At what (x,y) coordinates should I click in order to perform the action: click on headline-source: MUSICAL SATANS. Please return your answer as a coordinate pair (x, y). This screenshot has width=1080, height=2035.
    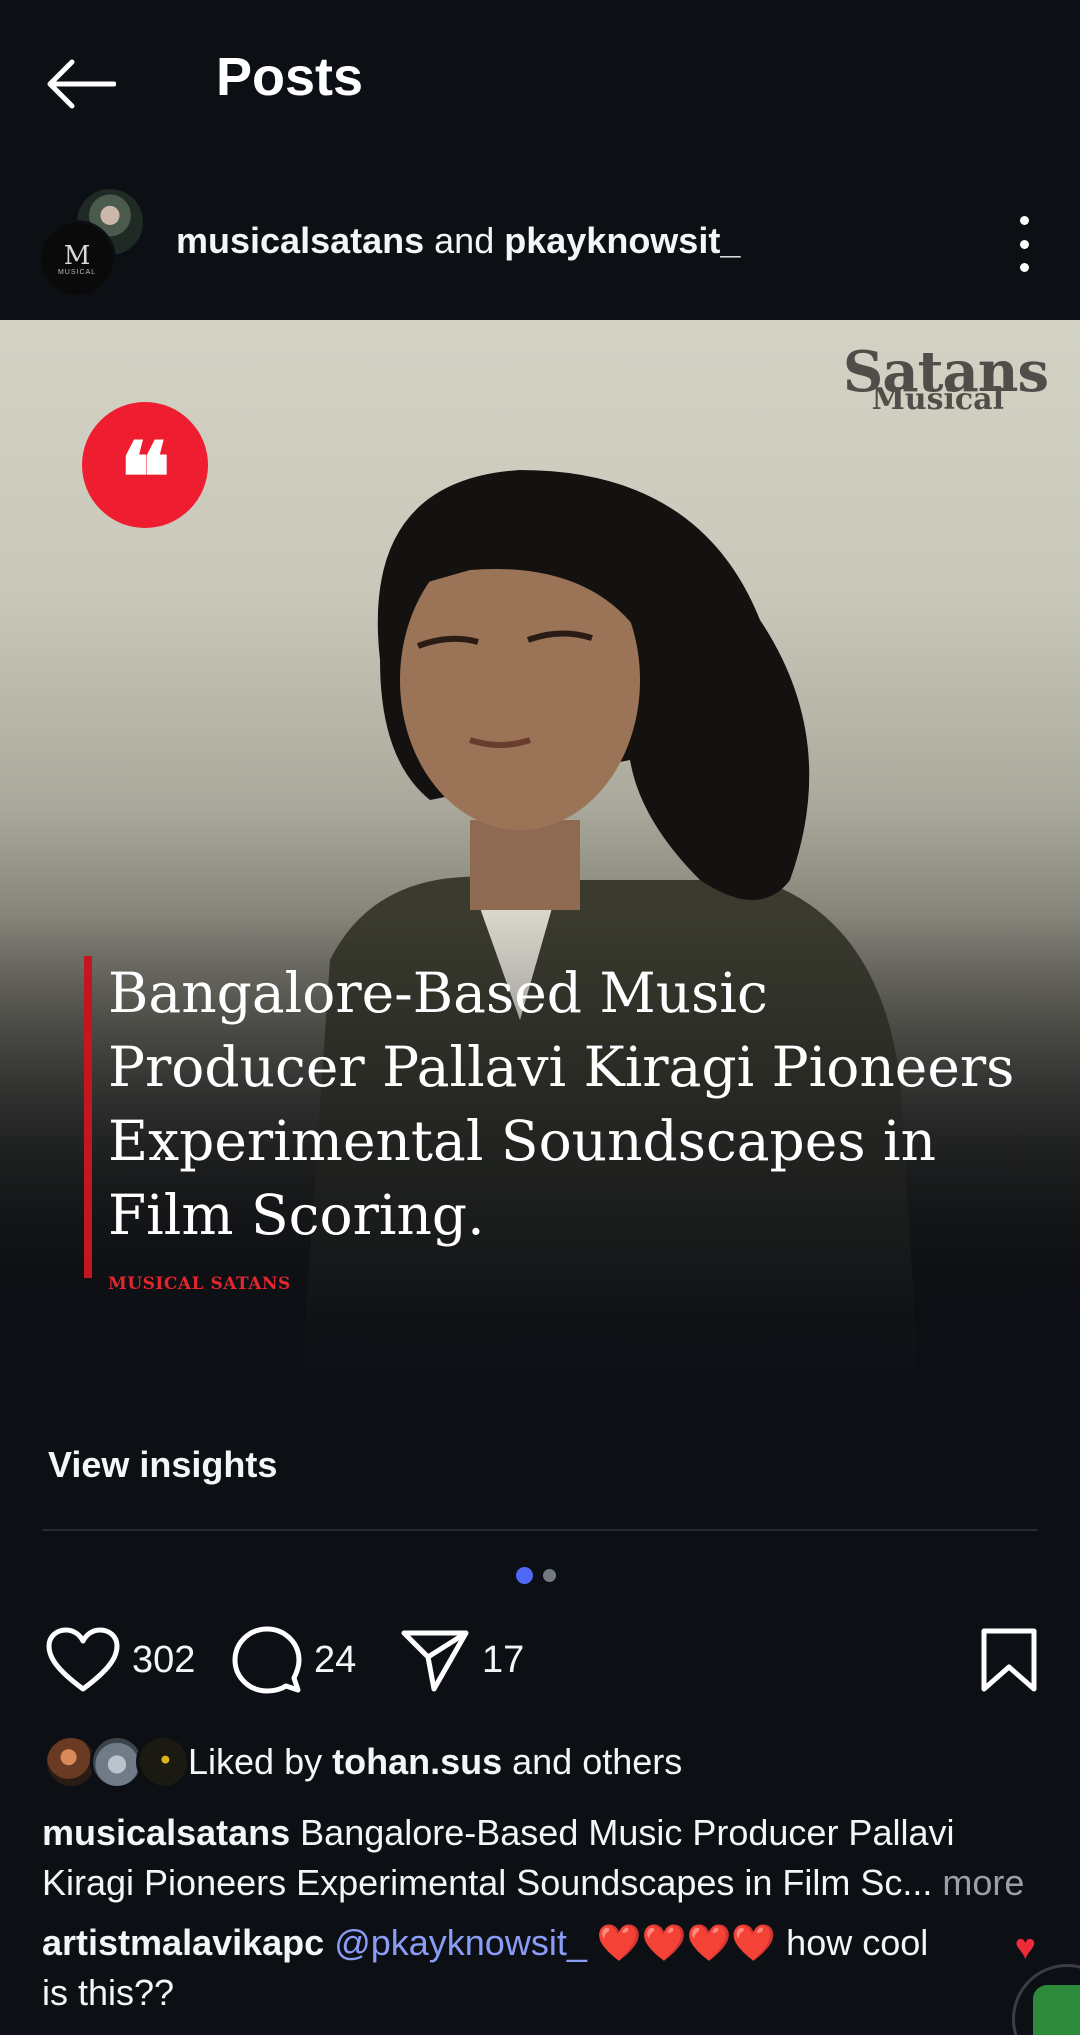
    Looking at the image, I should click on (199, 1284).